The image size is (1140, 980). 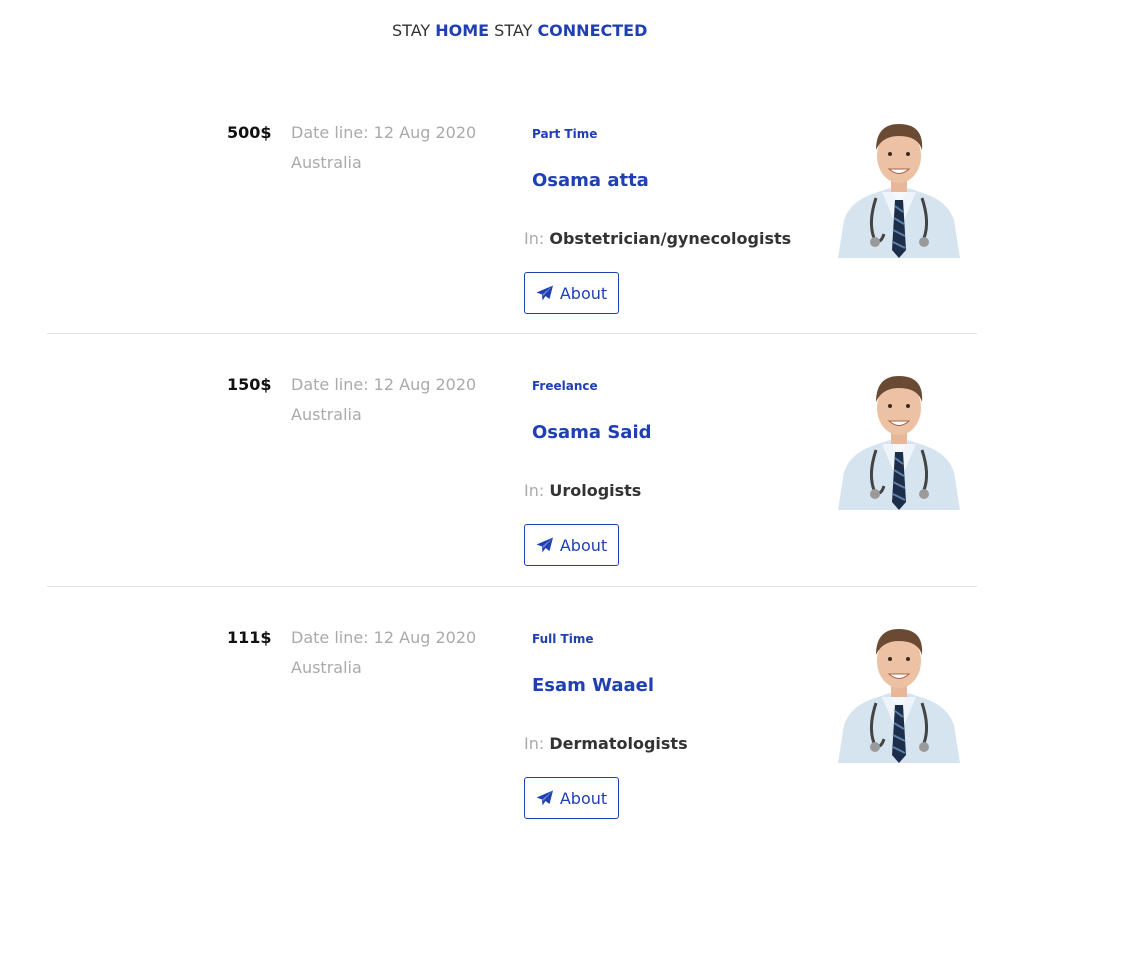 I want to click on specialty-value: Urologists, so click(x=595, y=490).